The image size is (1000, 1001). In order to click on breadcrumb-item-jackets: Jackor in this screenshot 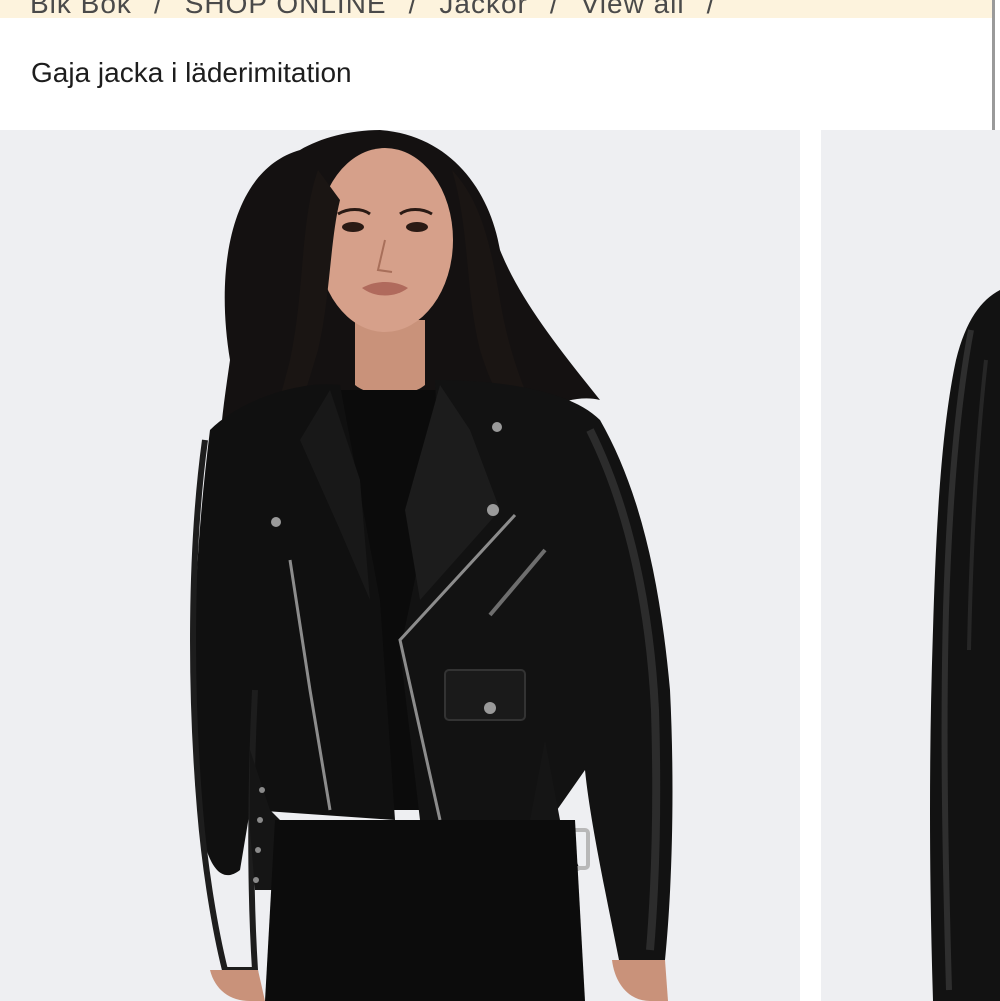, I will do `click(483, 9)`.